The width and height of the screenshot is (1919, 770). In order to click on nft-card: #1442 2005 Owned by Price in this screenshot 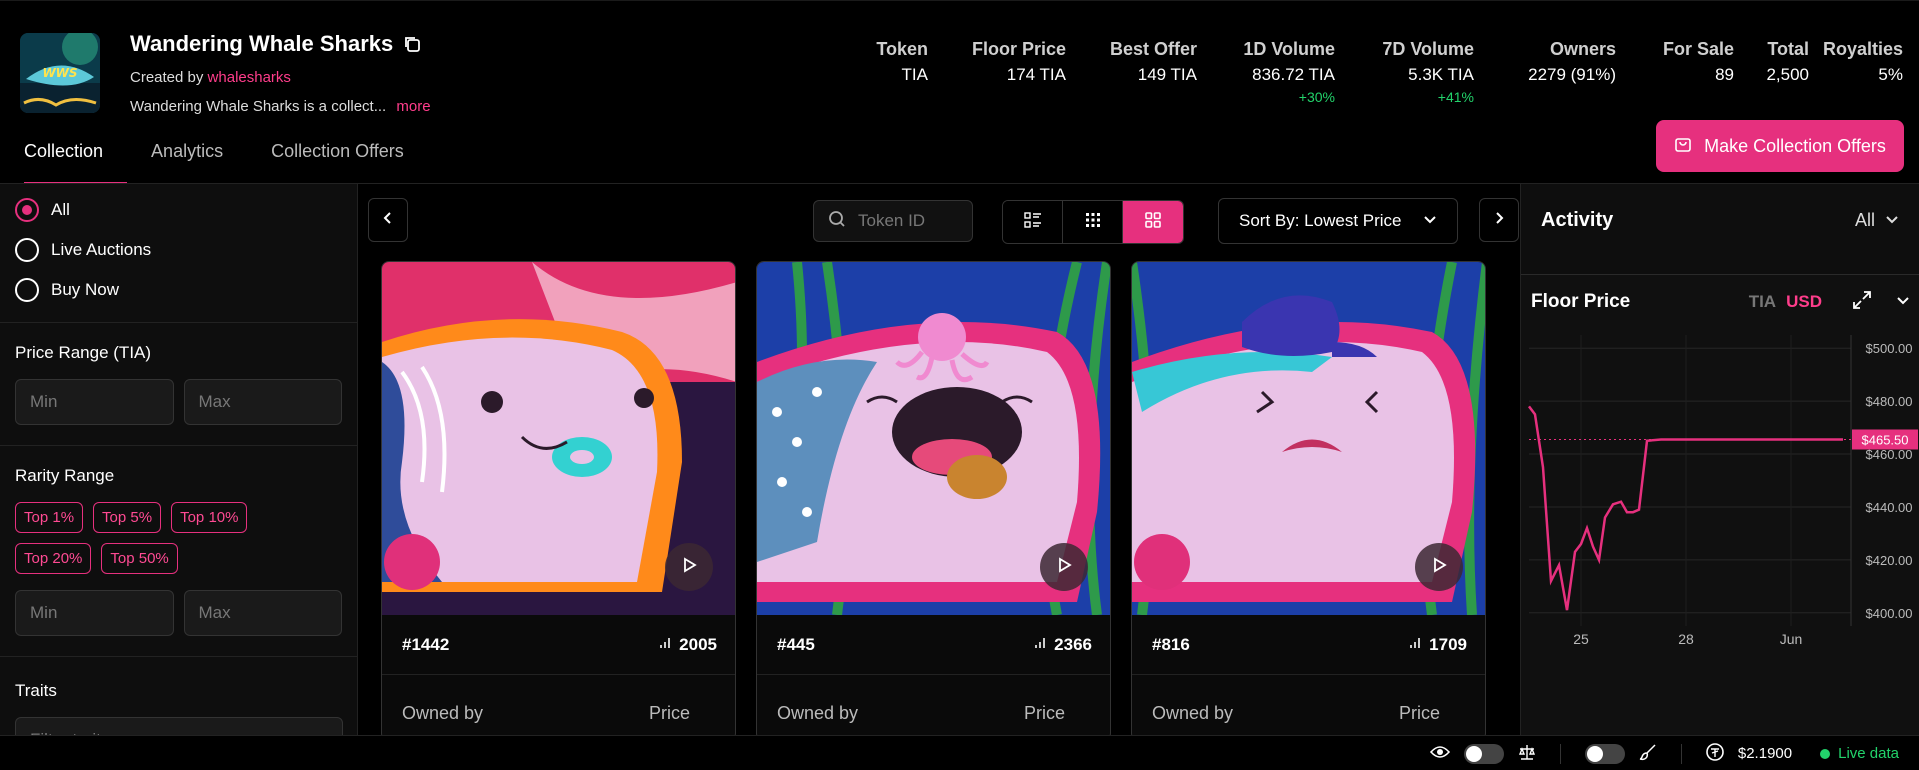, I will do `click(558, 498)`.